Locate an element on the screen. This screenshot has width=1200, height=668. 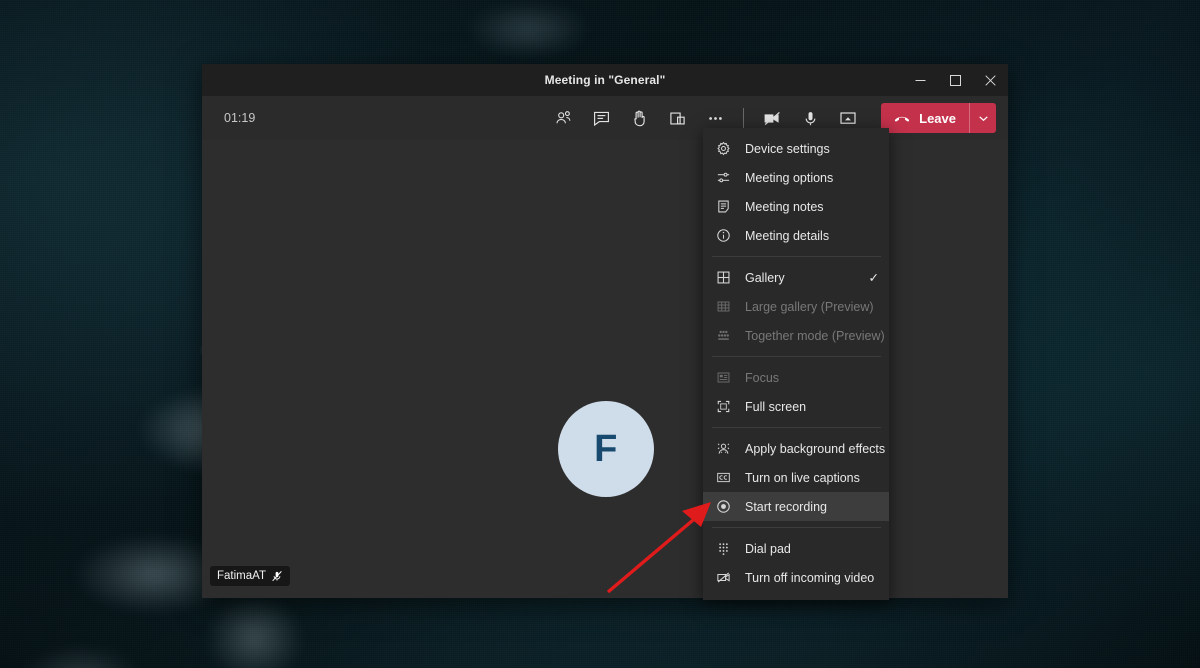
camera-off-icon is located at coordinates (772, 118).